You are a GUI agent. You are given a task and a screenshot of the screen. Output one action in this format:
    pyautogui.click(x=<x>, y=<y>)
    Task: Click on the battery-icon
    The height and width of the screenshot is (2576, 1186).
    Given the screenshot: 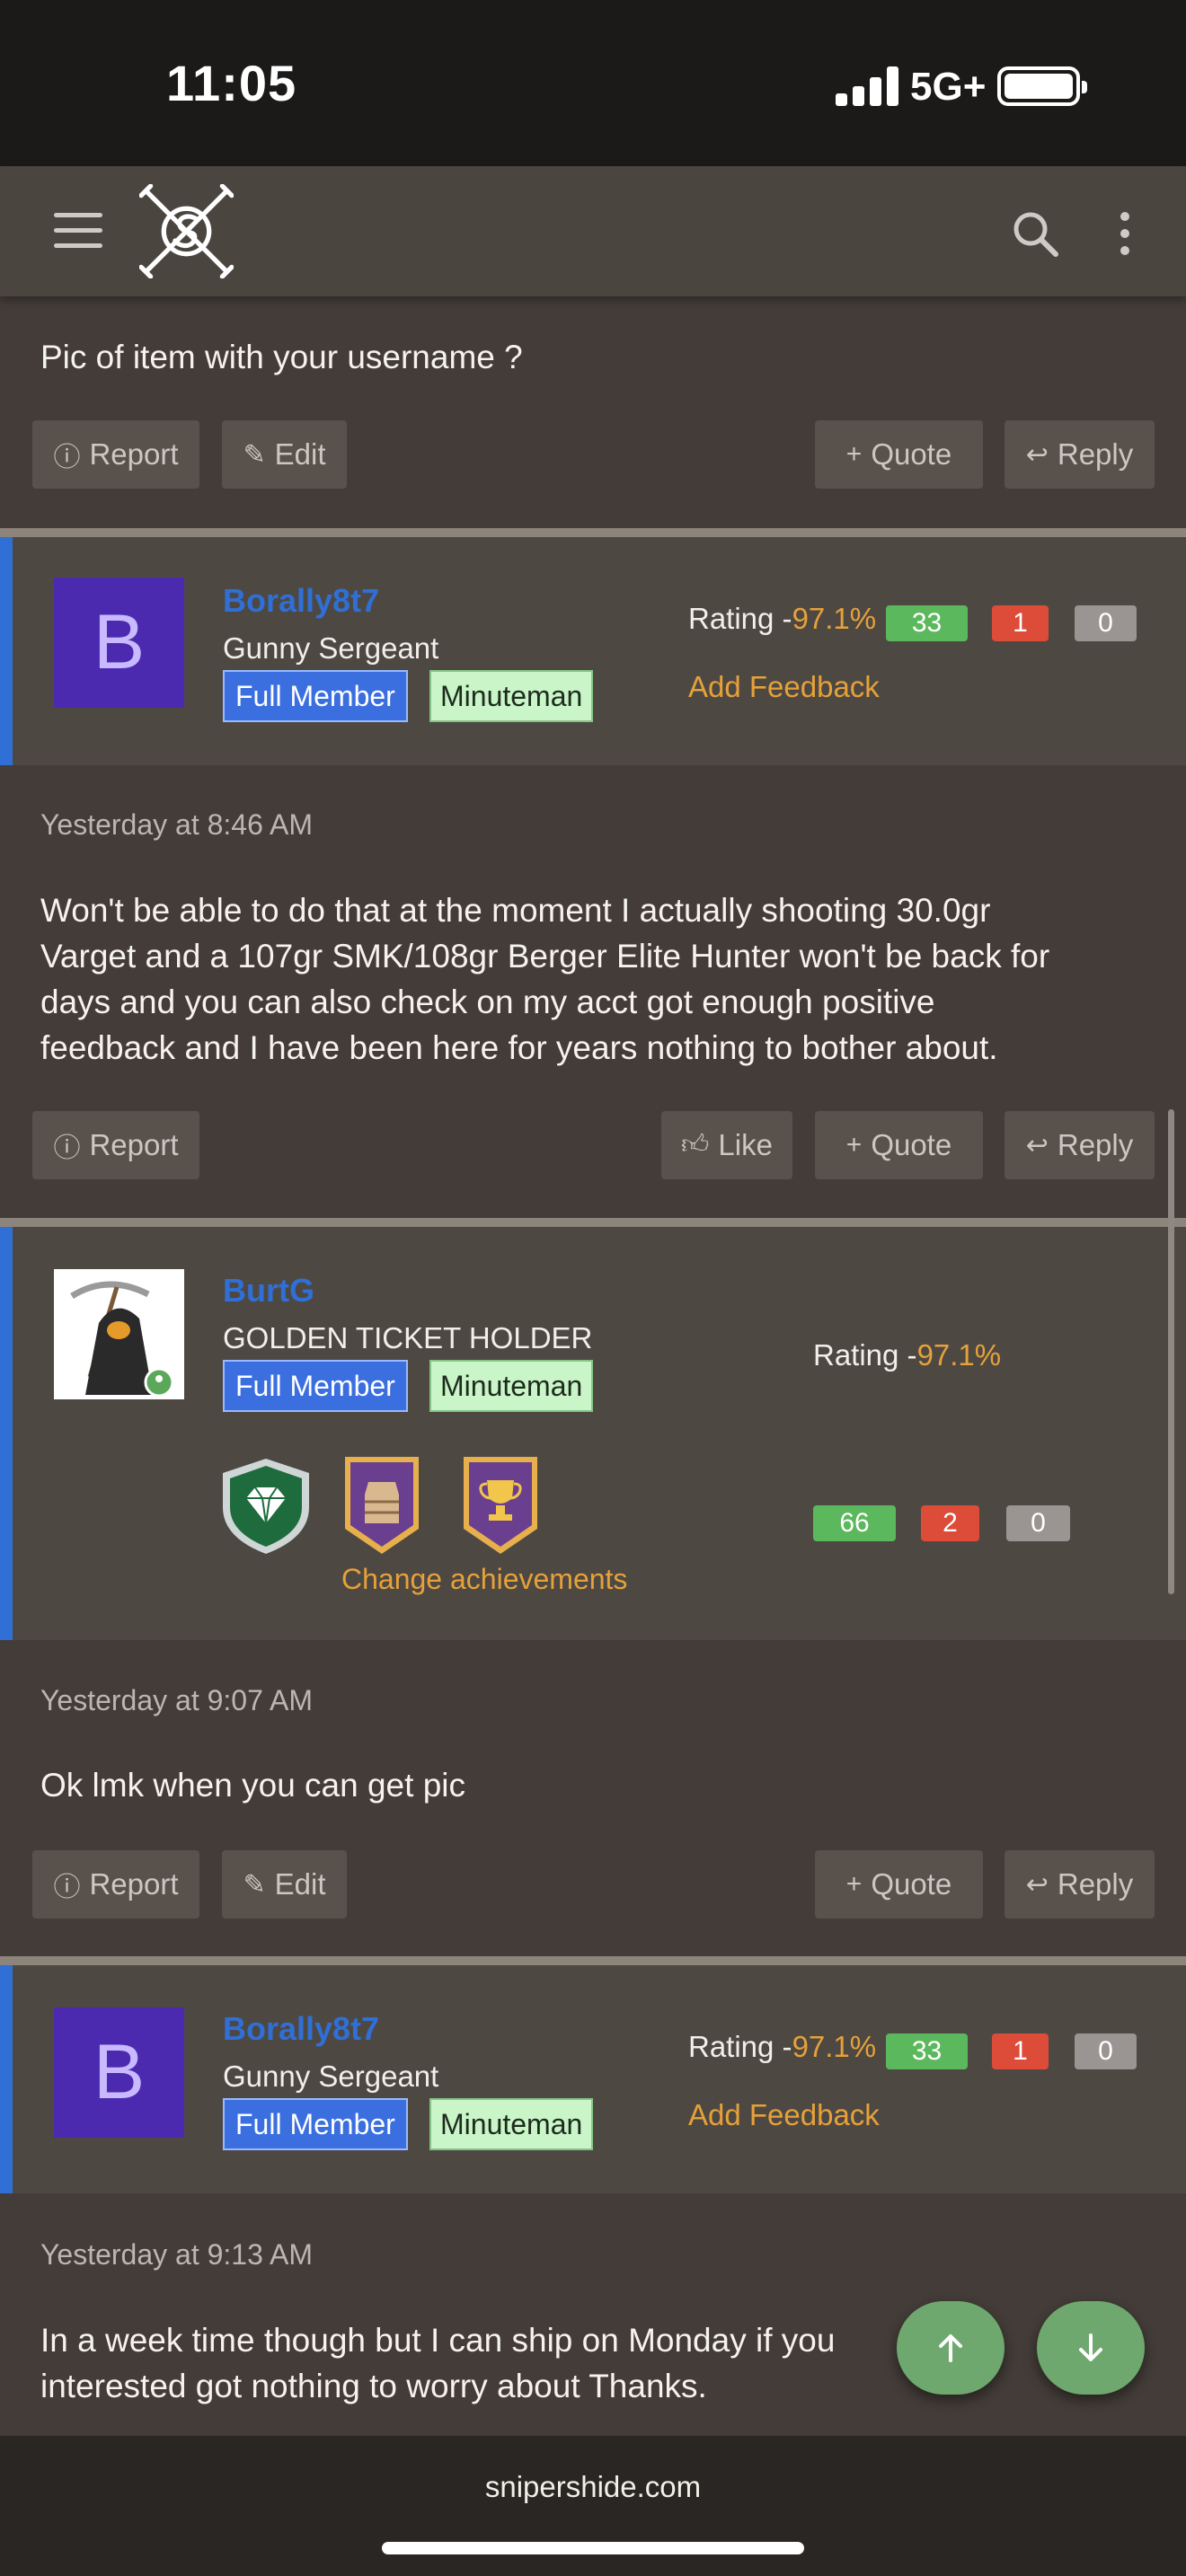 What is the action you would take?
    pyautogui.click(x=1042, y=86)
    